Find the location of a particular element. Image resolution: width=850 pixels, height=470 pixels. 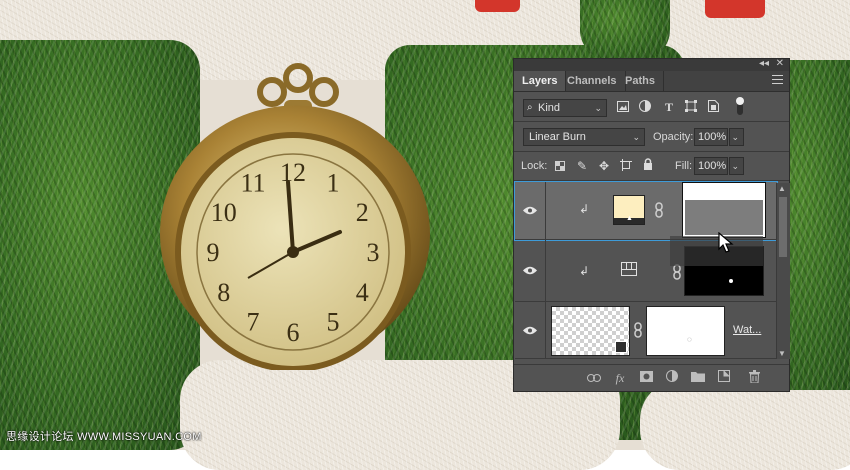

watch-numeral: 1 is located at coordinates (333, 183).